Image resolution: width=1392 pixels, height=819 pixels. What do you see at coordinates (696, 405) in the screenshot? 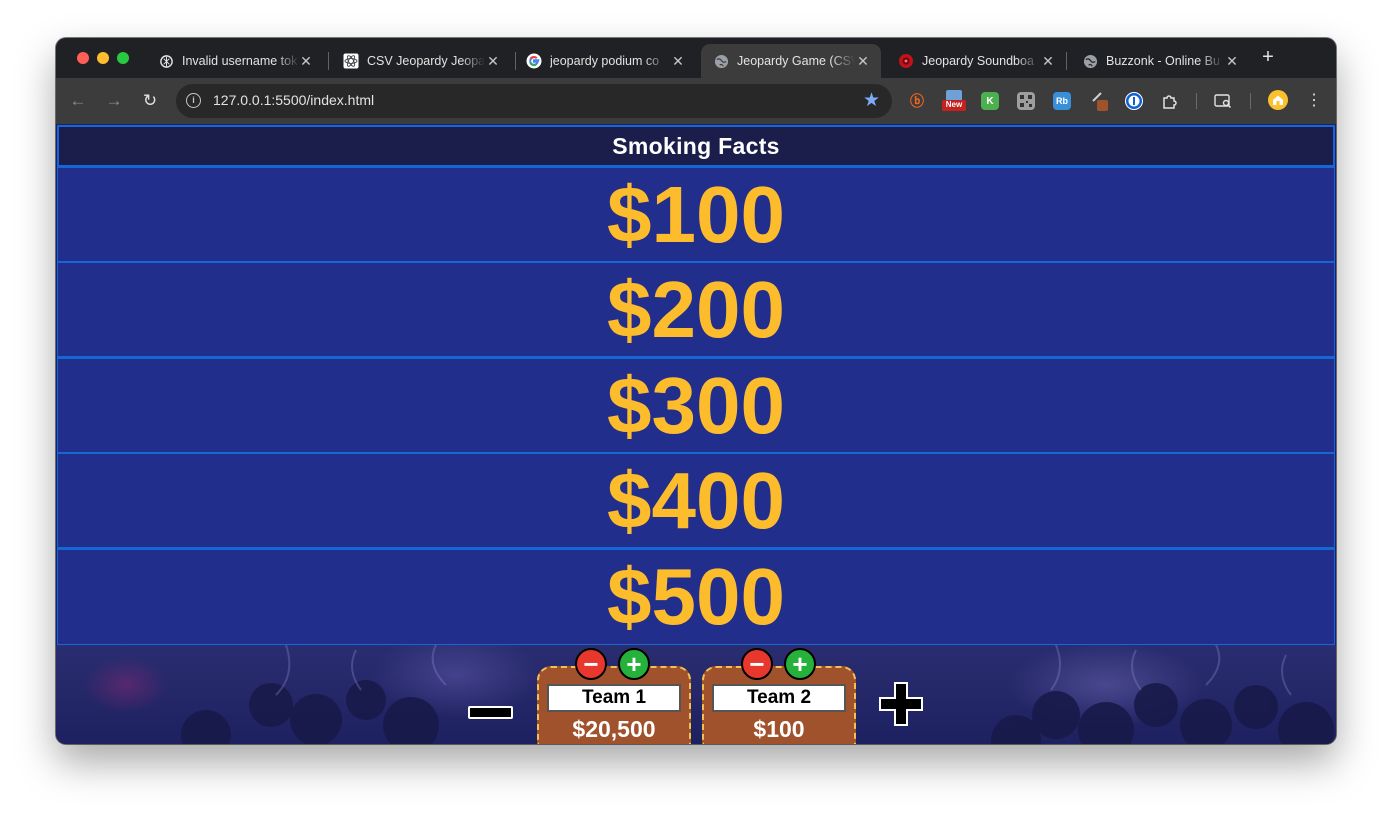
I see `value-cell-300: $300` at bounding box center [696, 405].